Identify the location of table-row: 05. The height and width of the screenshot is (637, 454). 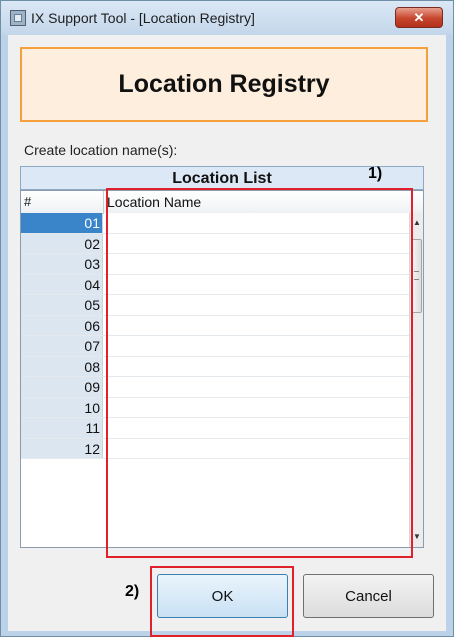
(215, 305).